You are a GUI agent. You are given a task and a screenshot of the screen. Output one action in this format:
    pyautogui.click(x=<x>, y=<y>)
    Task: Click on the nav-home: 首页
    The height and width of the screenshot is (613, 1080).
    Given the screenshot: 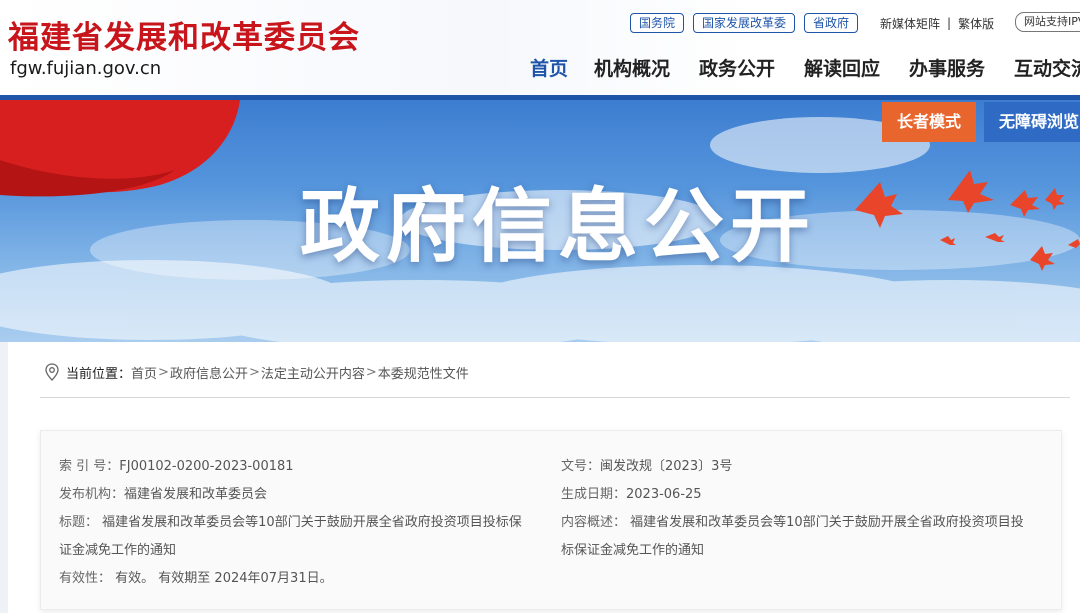 What is the action you would take?
    pyautogui.click(x=549, y=67)
    